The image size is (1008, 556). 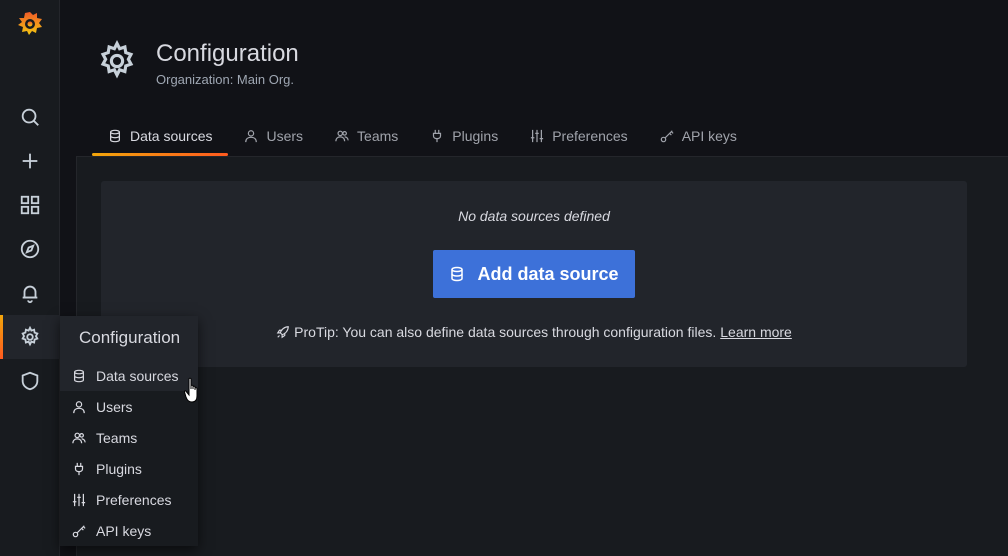 I want to click on tab-data-sources: Data sources, so click(x=160, y=137).